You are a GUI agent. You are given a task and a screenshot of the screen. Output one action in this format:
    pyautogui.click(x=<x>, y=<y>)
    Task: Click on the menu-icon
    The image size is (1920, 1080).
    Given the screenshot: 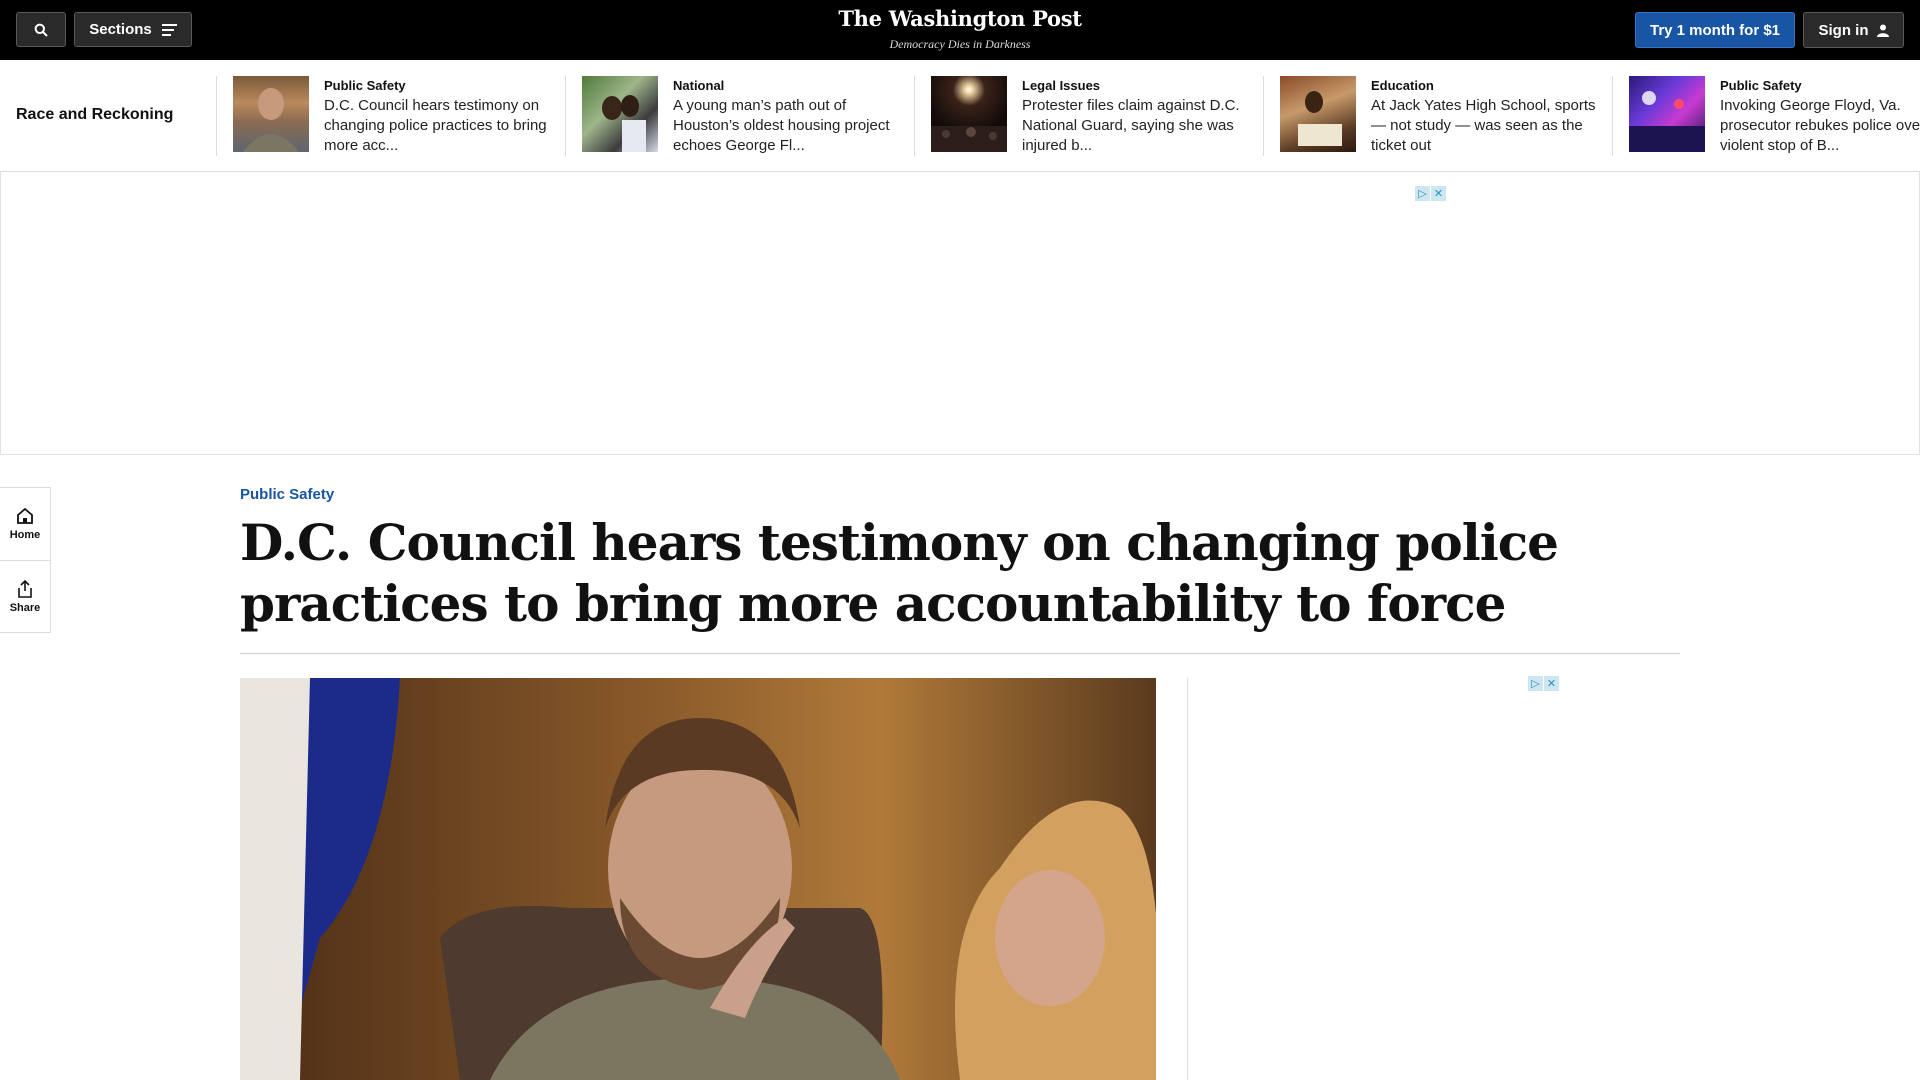 What is the action you would take?
    pyautogui.click(x=169, y=29)
    